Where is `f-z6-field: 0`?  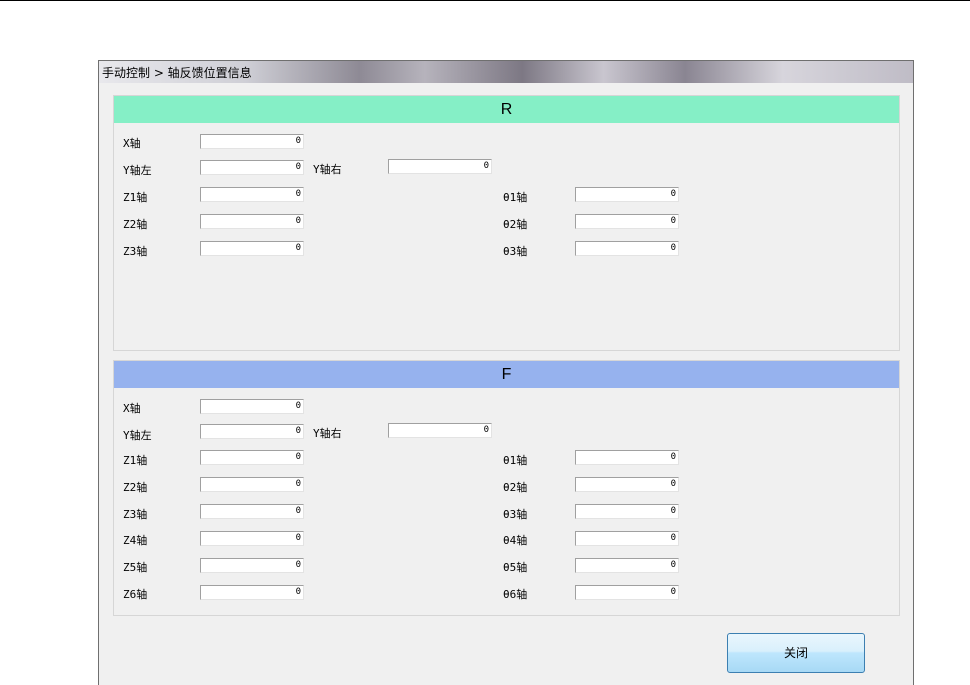 f-z6-field: 0 is located at coordinates (252, 592).